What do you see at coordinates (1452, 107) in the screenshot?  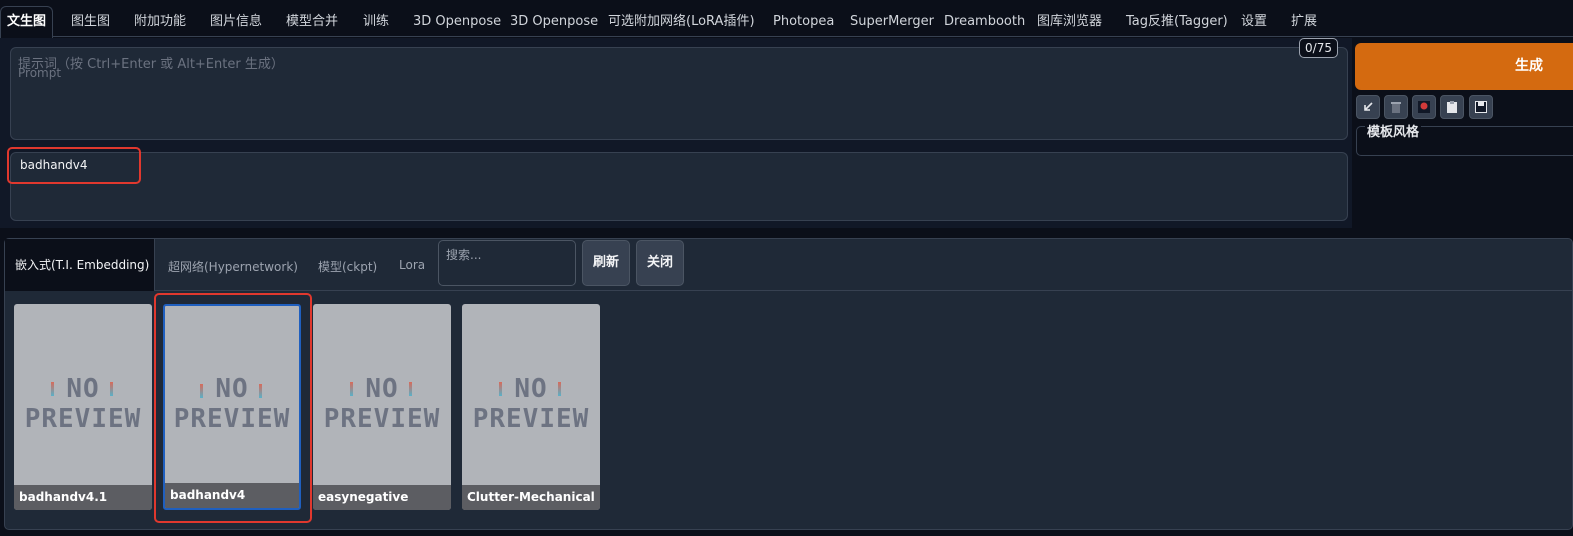 I see `clipboard-icon` at bounding box center [1452, 107].